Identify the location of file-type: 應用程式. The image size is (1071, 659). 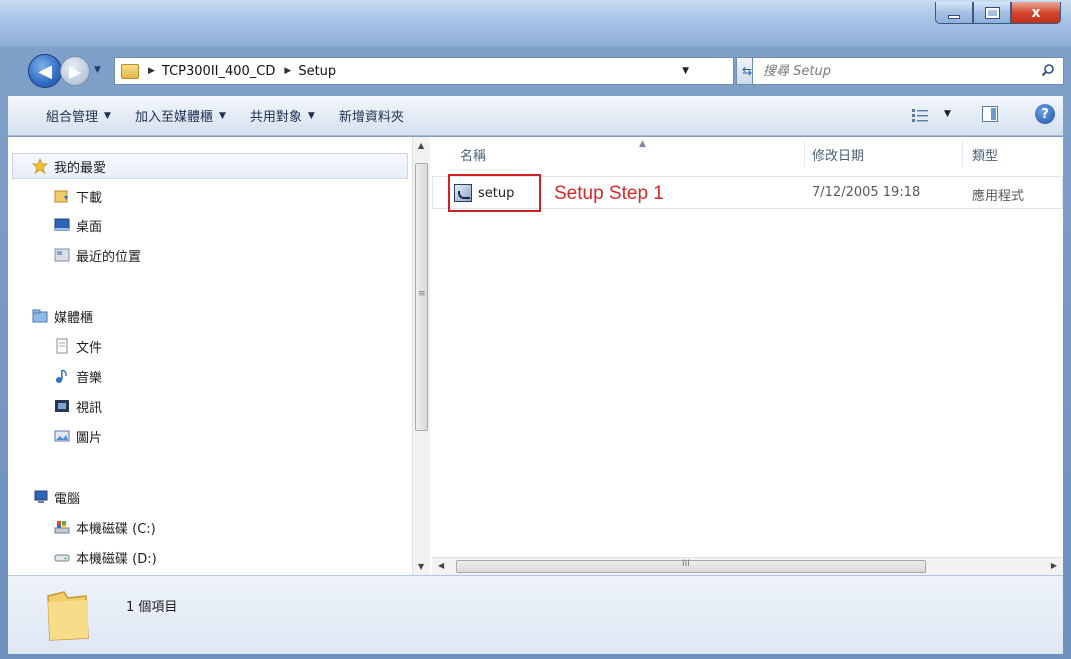
(998, 196).